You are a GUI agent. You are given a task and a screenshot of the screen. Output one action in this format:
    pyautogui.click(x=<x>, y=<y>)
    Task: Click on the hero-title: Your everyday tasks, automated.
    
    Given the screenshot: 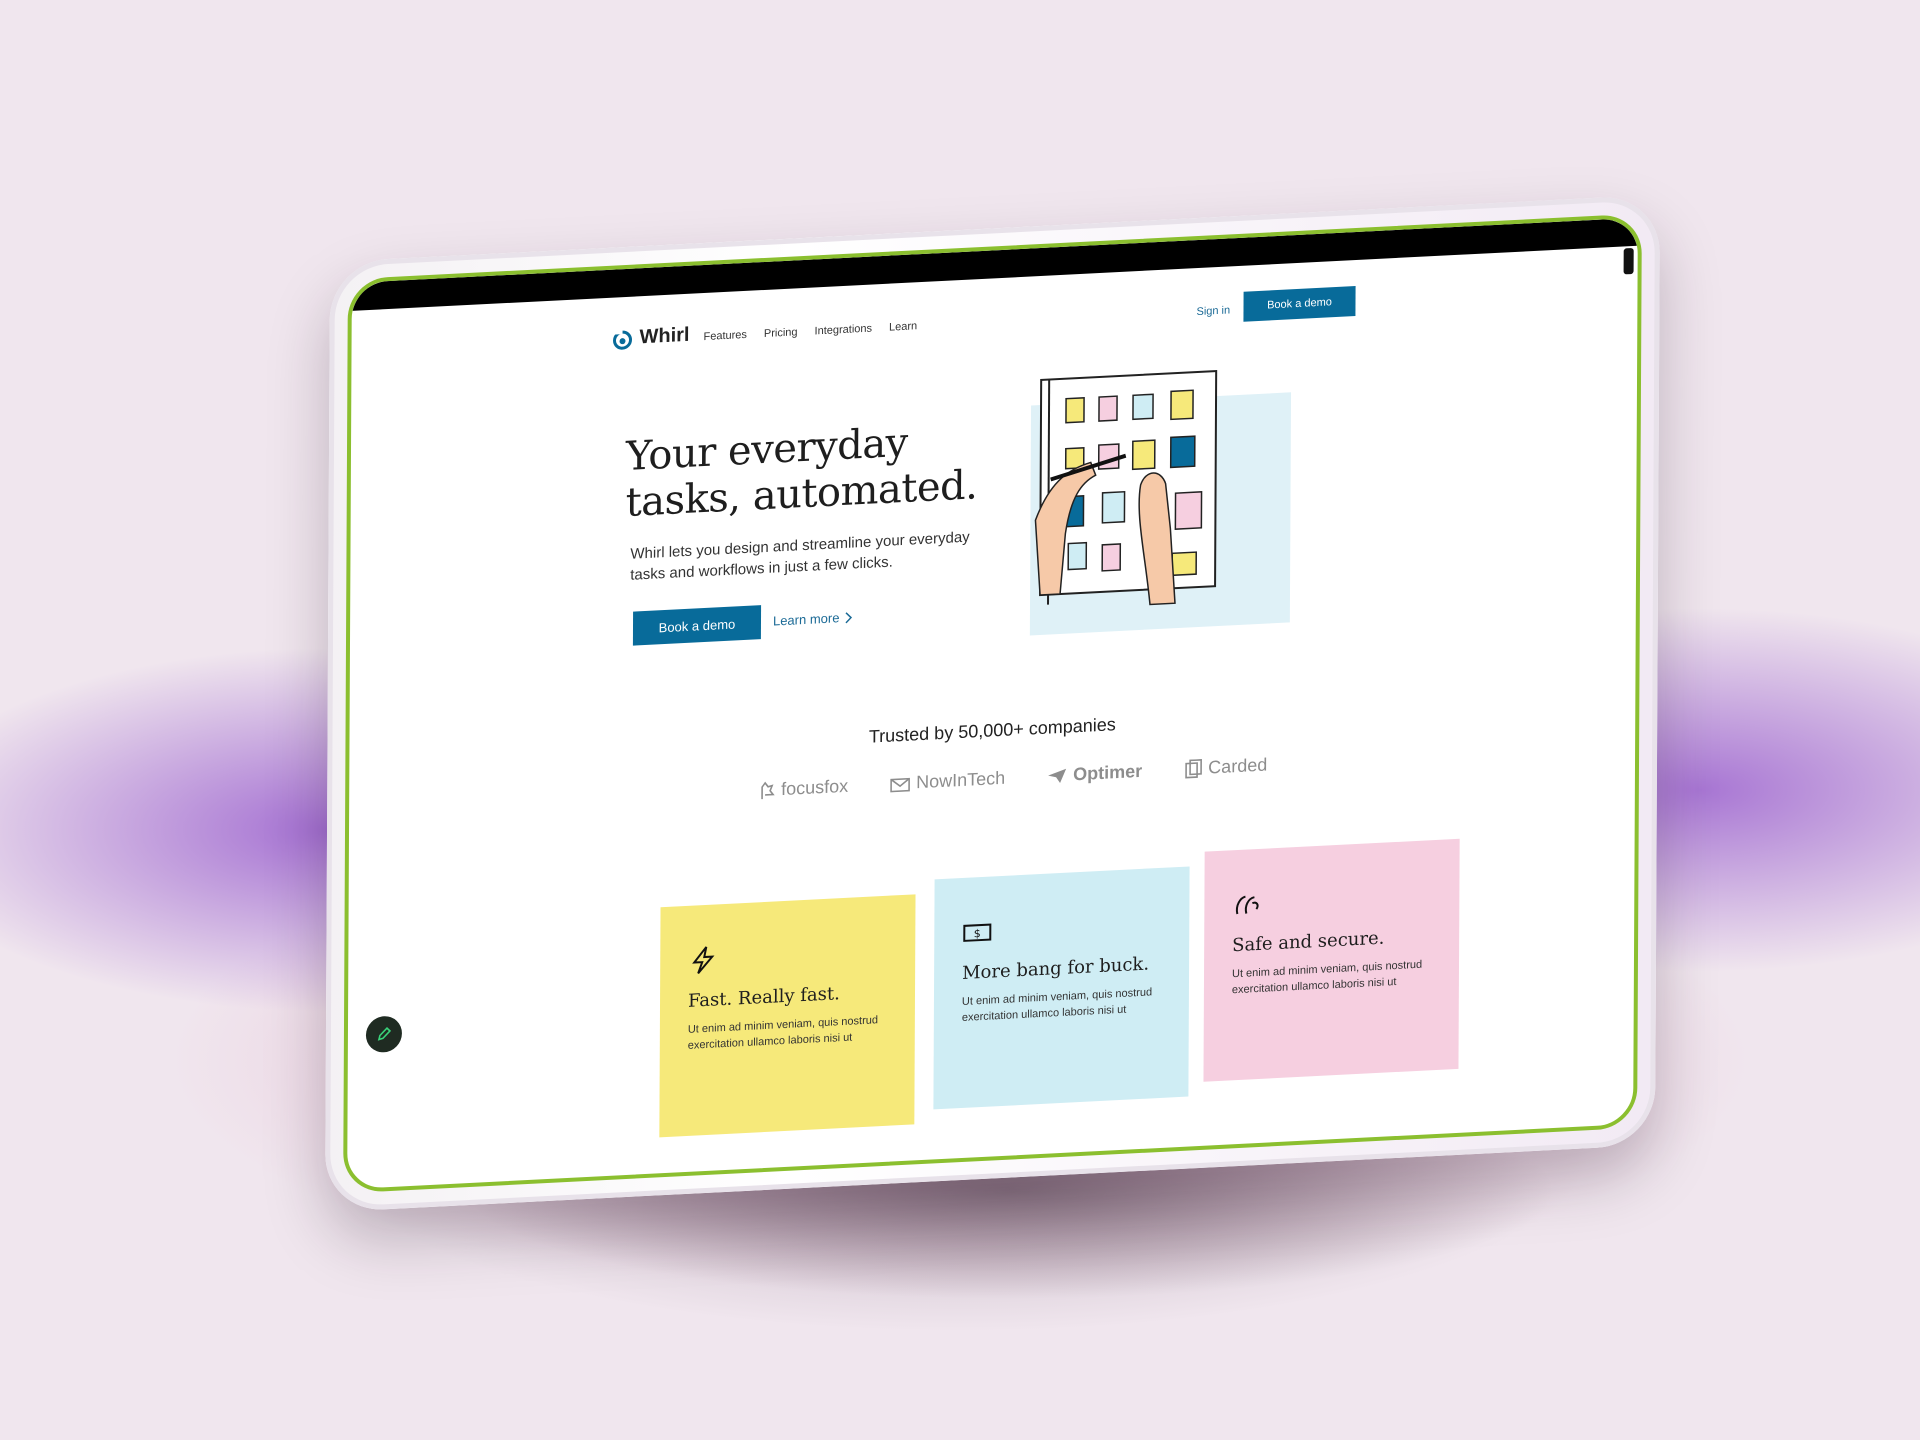 What is the action you would take?
    pyautogui.click(x=836, y=469)
    